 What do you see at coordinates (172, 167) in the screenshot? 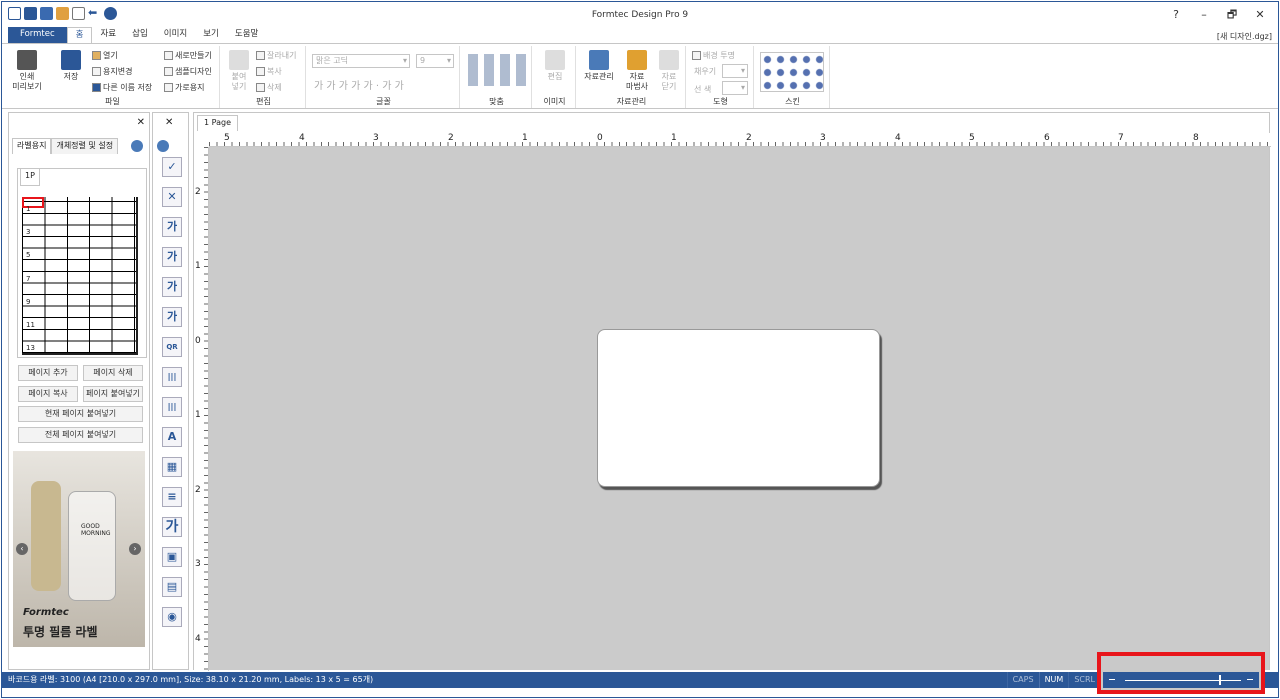
I see `select-tool-icon: ✓` at bounding box center [172, 167].